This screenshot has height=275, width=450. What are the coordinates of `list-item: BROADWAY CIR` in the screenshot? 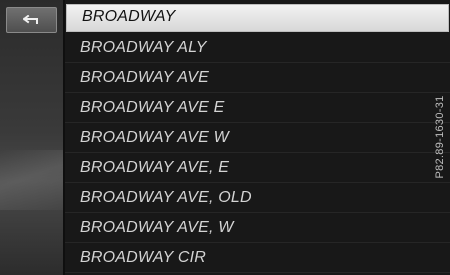 It's located at (257, 259).